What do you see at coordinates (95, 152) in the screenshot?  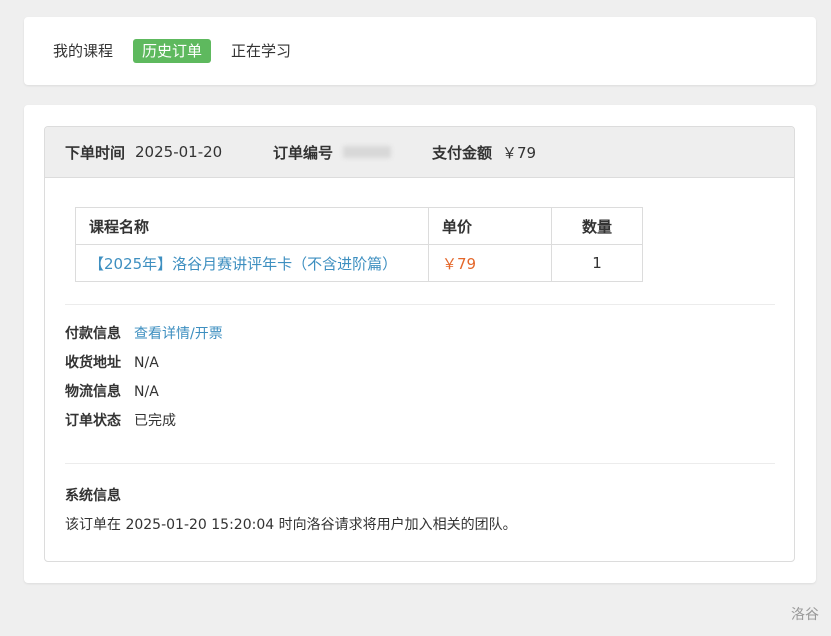 I see `order-time-label: 下单时间` at bounding box center [95, 152].